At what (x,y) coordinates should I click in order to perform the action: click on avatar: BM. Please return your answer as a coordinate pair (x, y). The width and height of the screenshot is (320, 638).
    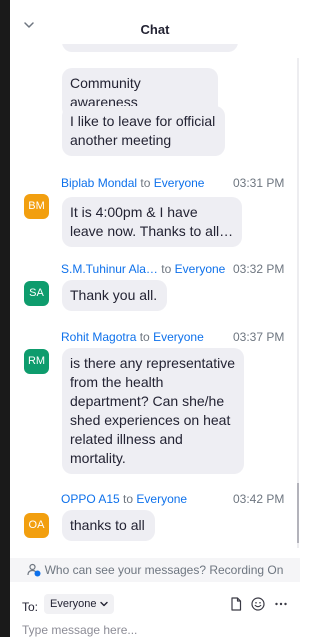
    Looking at the image, I should click on (36, 206).